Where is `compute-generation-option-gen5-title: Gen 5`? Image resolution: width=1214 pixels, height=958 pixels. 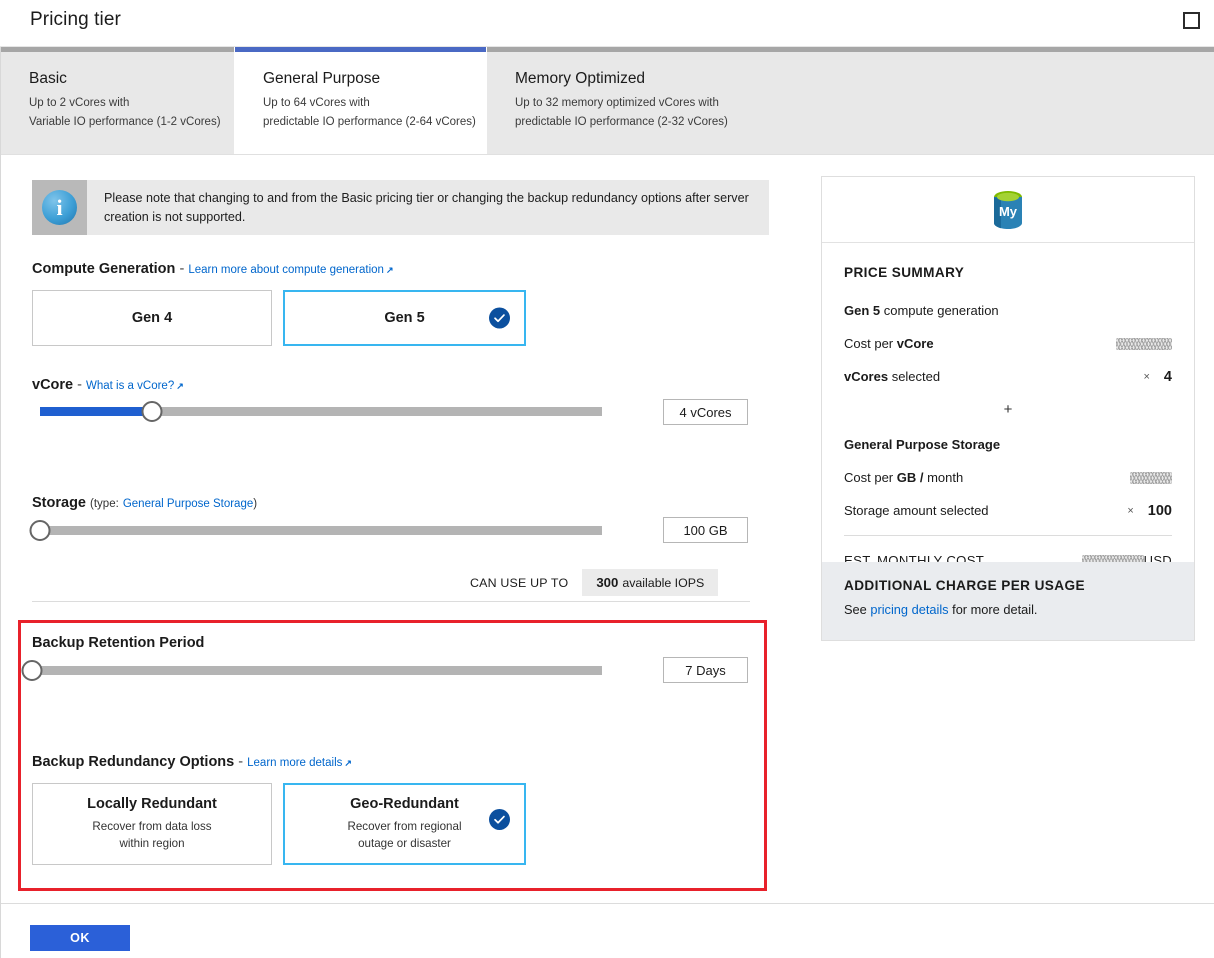 compute-generation-option-gen5-title: Gen 5 is located at coordinates (404, 318).